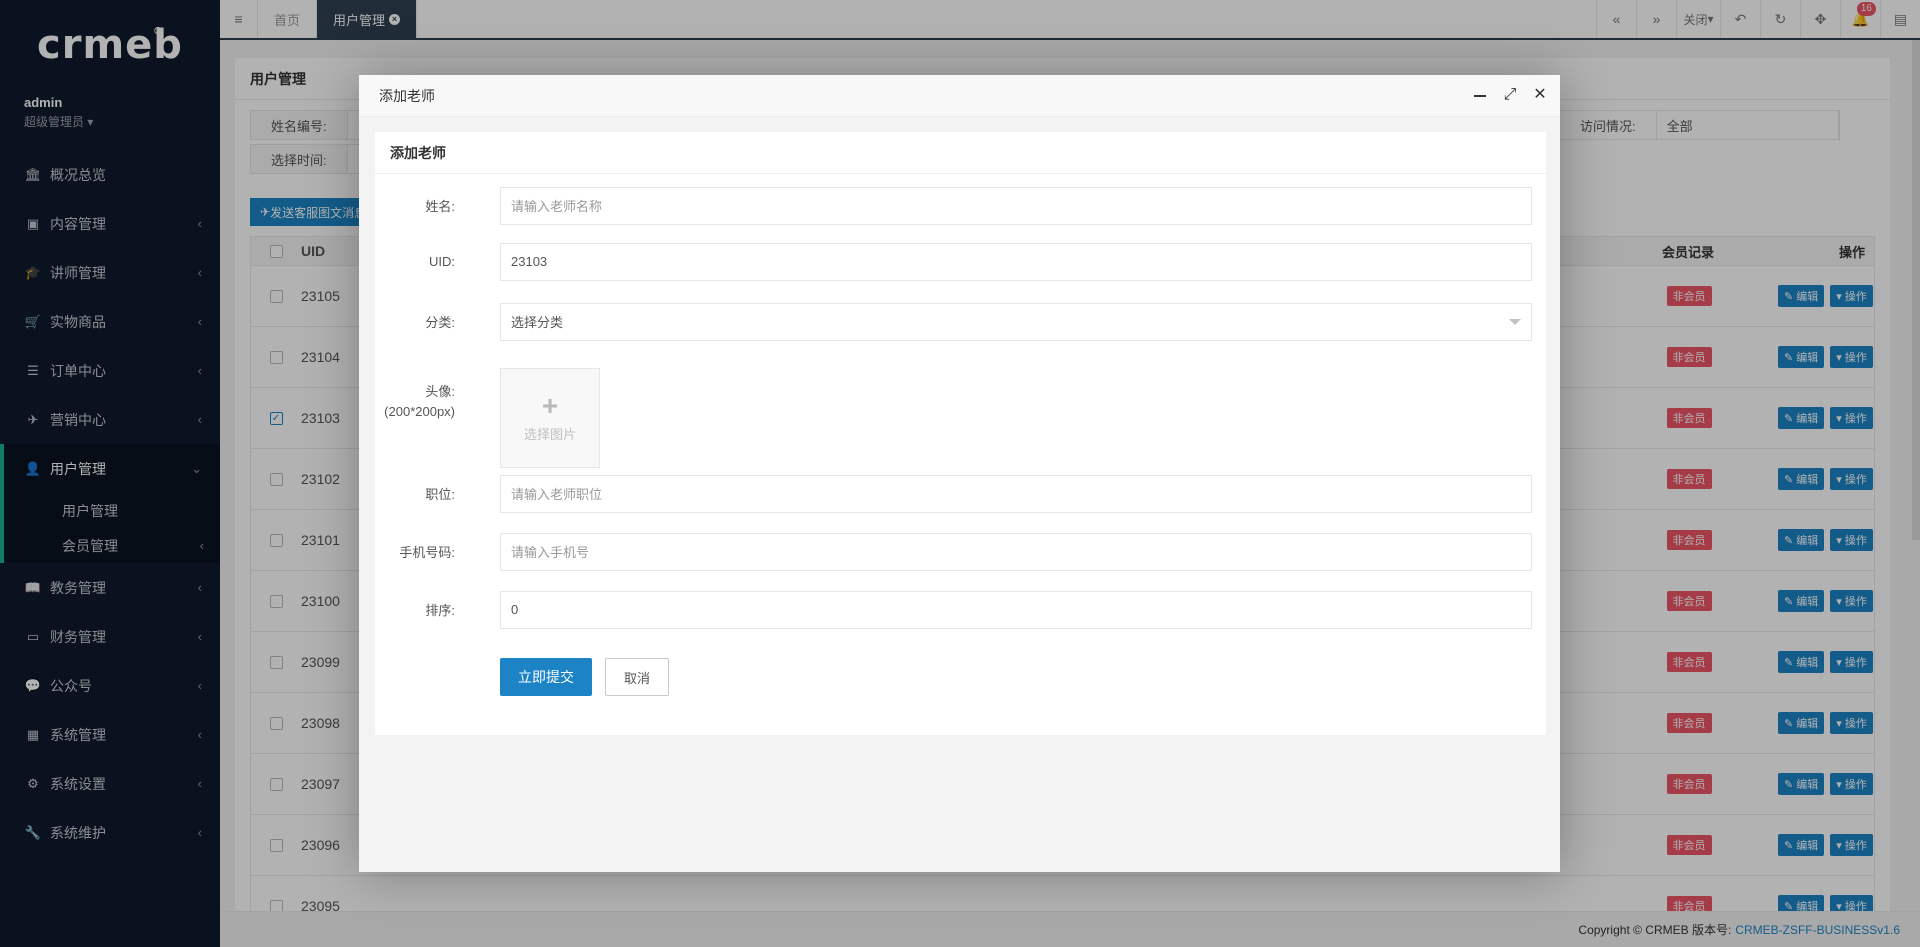 This screenshot has width=1920, height=947. I want to click on cancel-button: 取消, so click(637, 677).